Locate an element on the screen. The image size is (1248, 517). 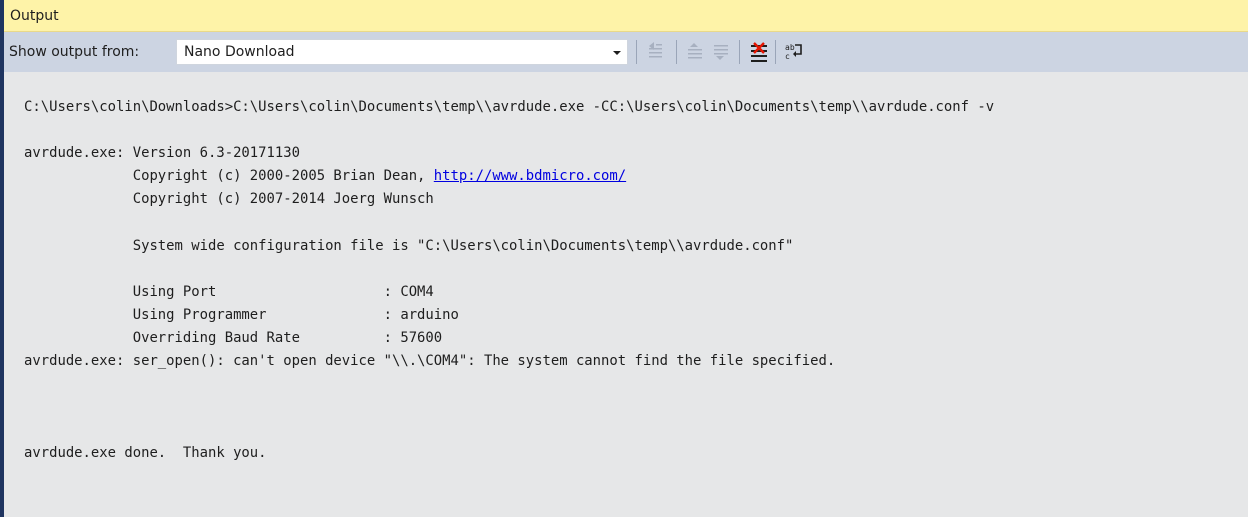
toggle-word-wrap-icon: ab c is located at coordinates (794, 52).